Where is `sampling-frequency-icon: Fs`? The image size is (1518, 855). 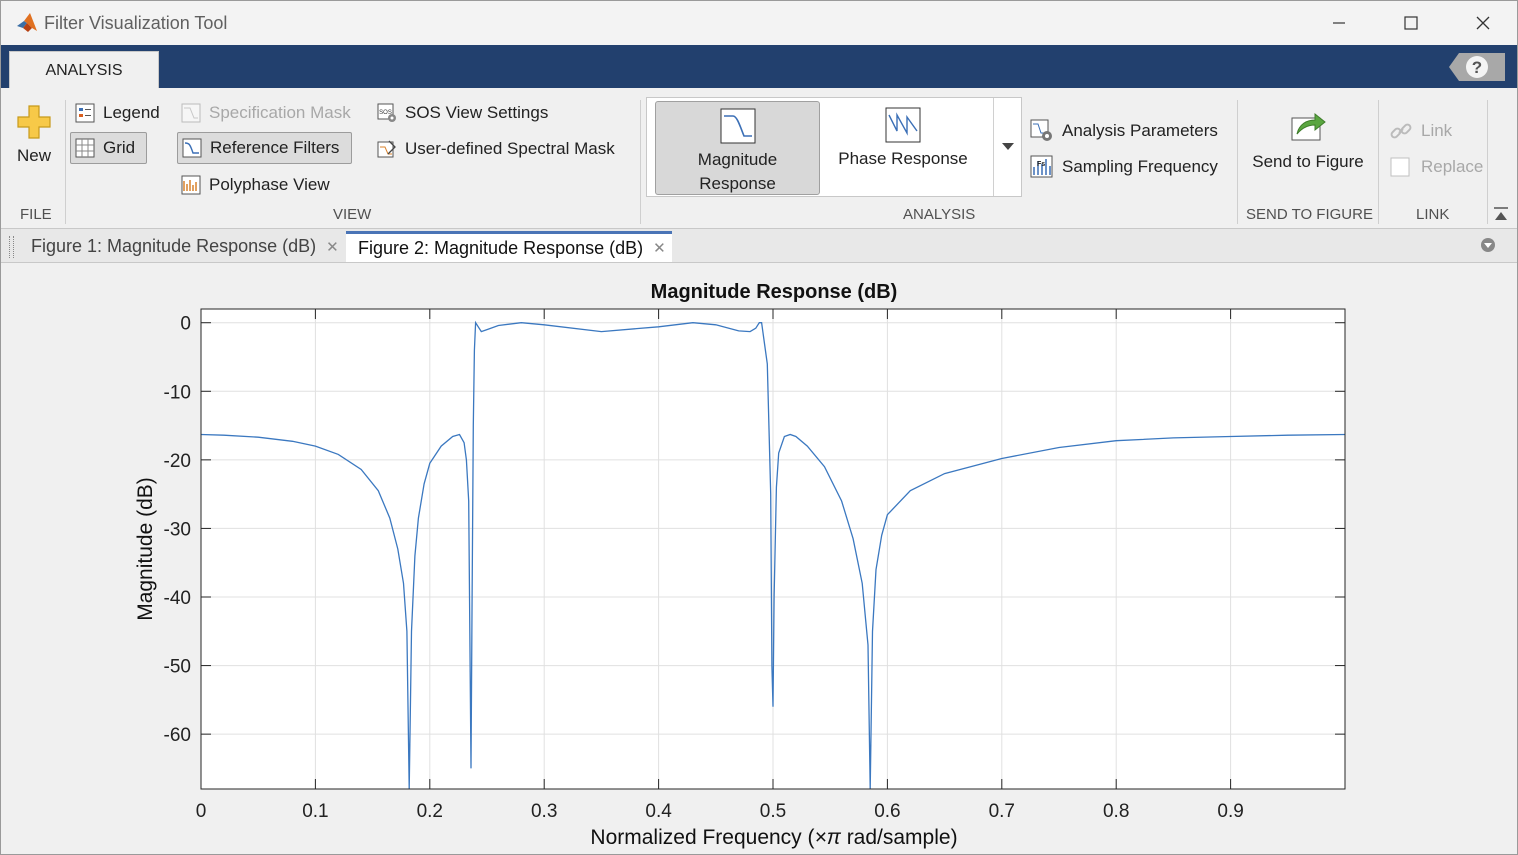
sampling-frequency-icon: Fs is located at coordinates (1041, 166).